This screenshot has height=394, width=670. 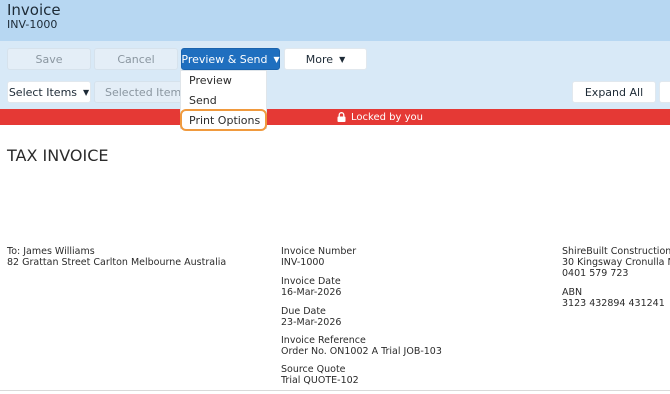 What do you see at coordinates (572, 292) in the screenshot?
I see `abn-label: ABN` at bounding box center [572, 292].